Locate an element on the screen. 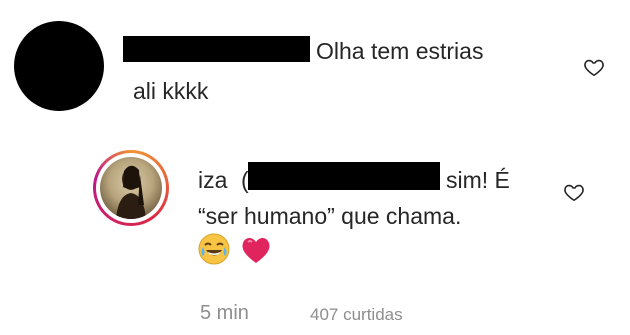 This screenshot has width=630, height=335. red-heart-emoji is located at coordinates (256, 252).